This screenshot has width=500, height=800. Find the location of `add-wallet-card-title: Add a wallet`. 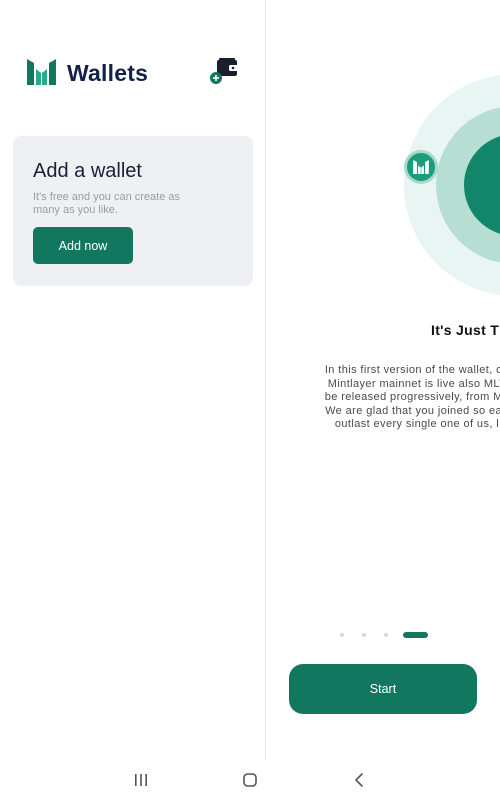

add-wallet-card-title: Add a wallet is located at coordinates (87, 171).